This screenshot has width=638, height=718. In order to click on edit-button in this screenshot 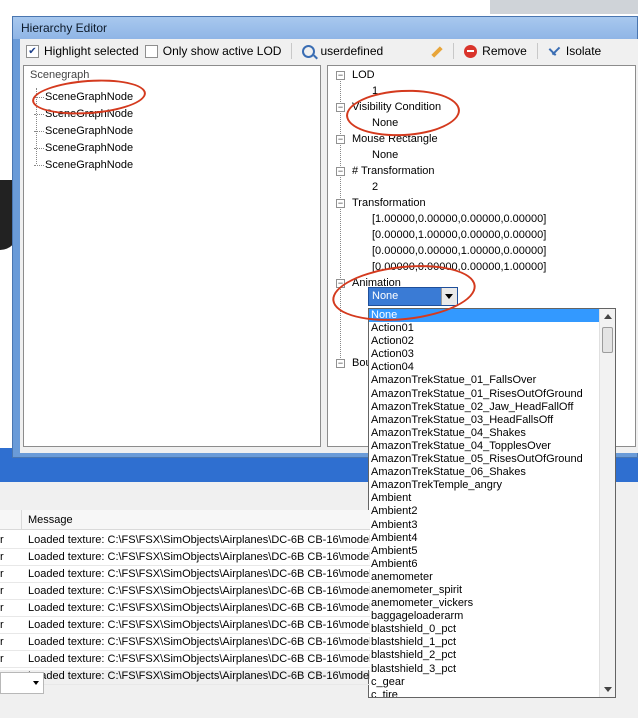, I will do `click(436, 51)`.